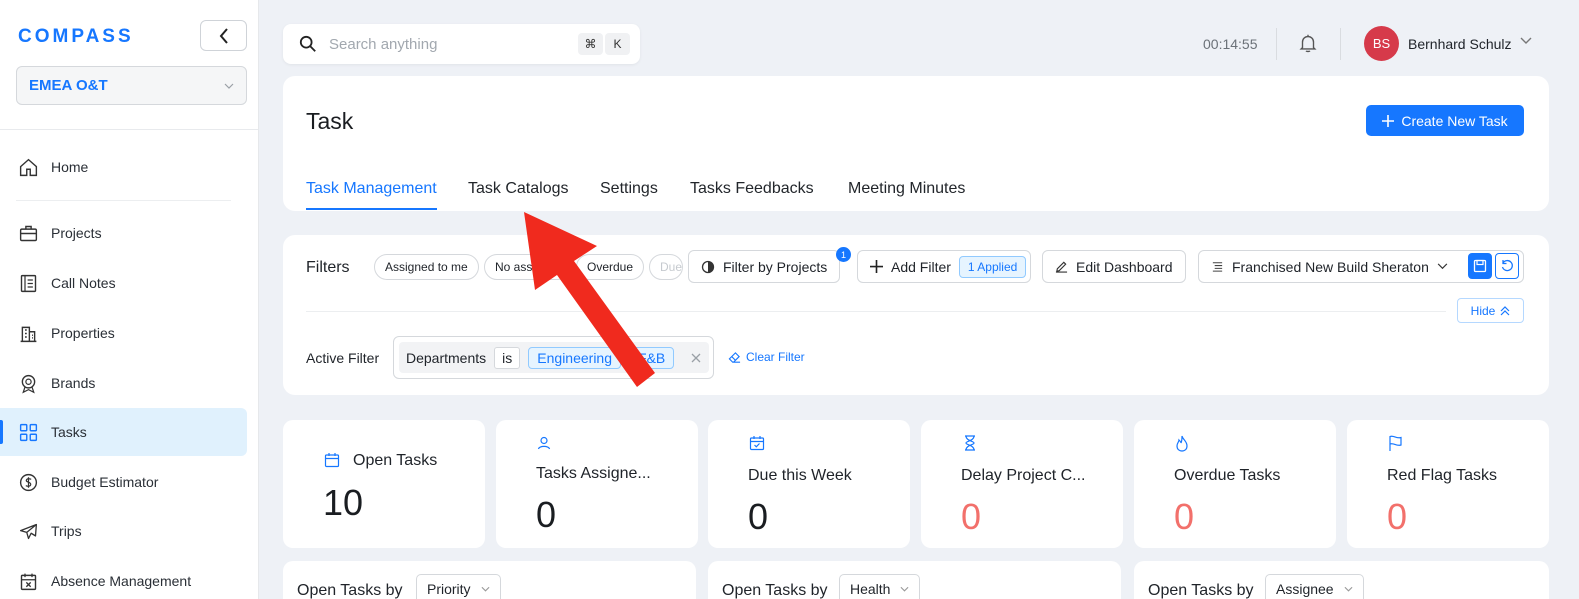  I want to click on filter-by-projects-button: Filter by Projects, so click(764, 266).